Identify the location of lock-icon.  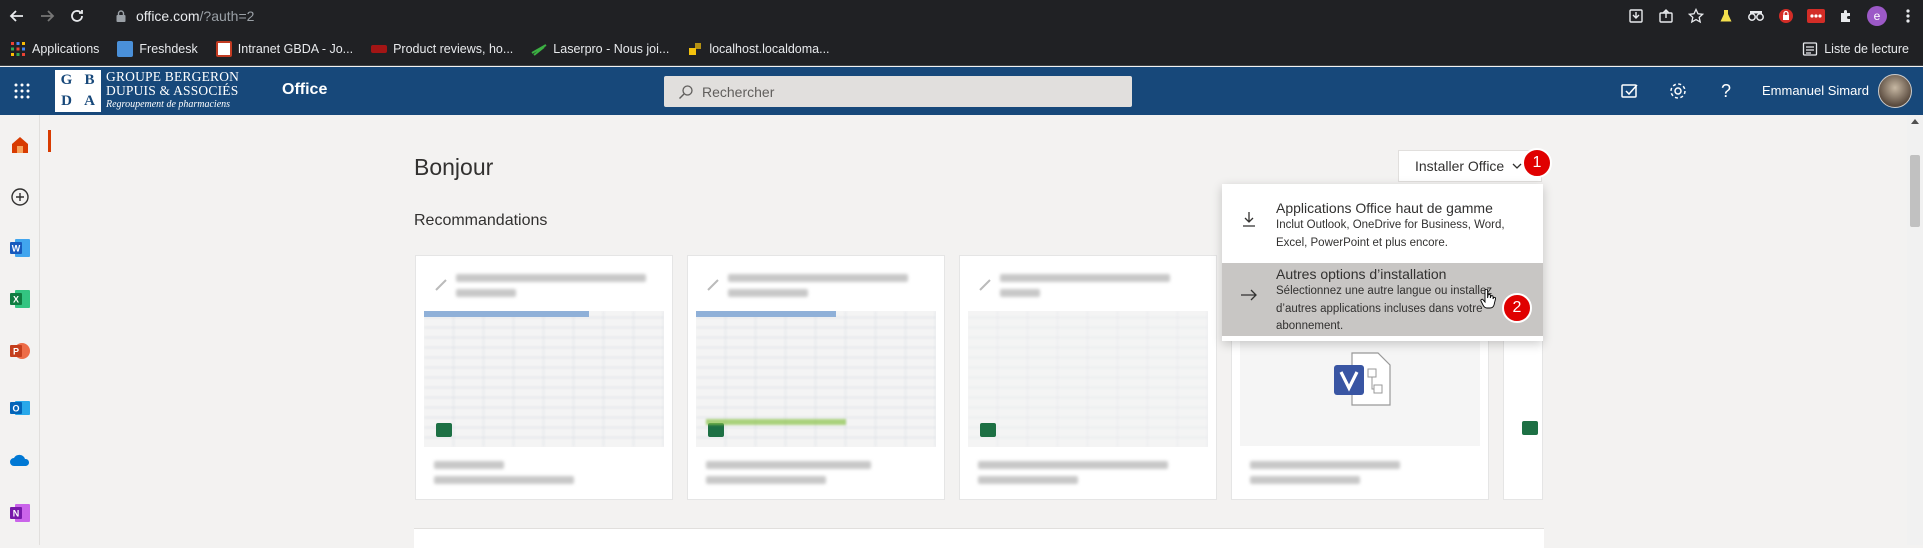
(121, 16).